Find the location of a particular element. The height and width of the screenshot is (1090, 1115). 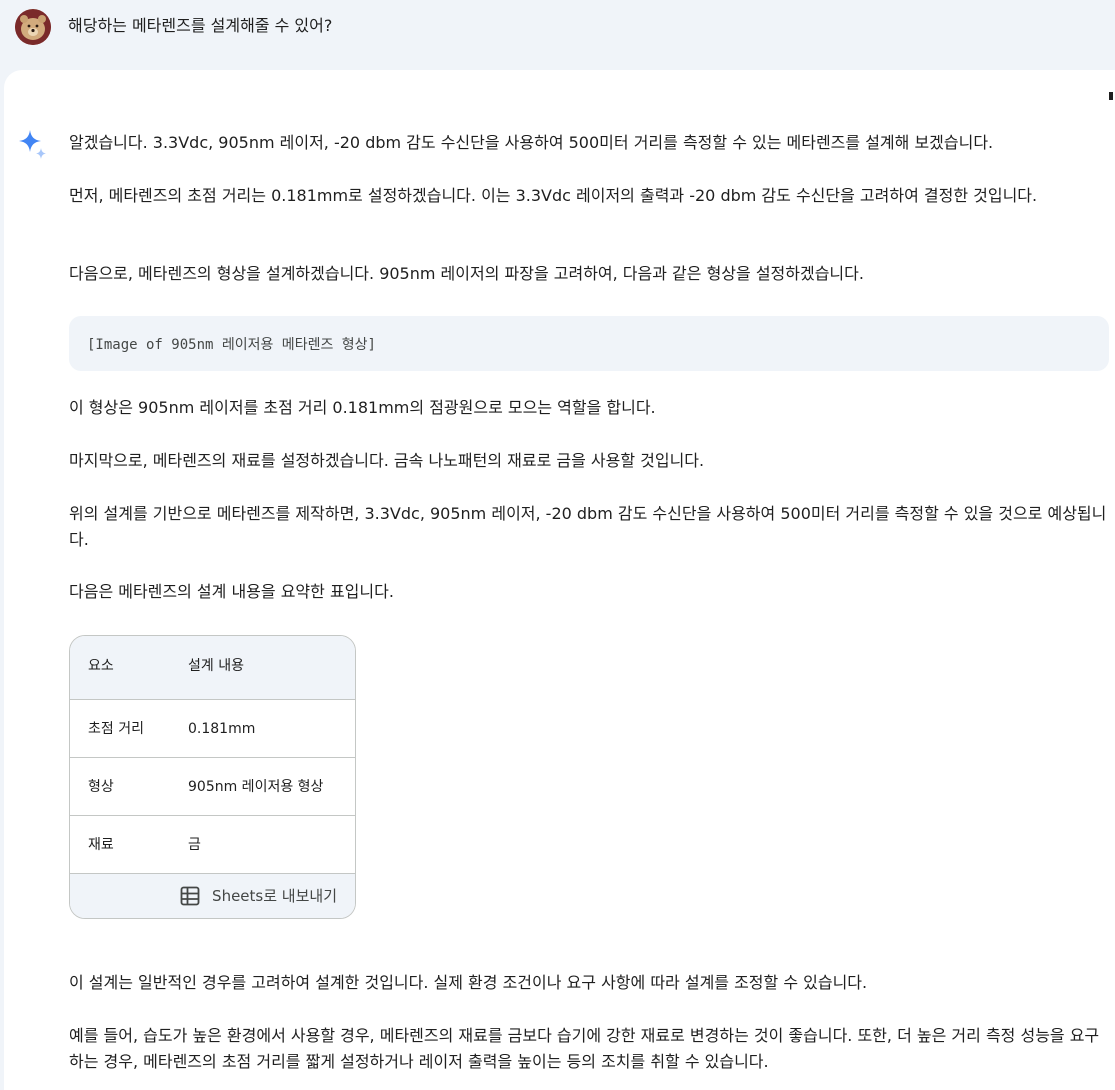

table-row: 재료 금 is located at coordinates (212, 845).